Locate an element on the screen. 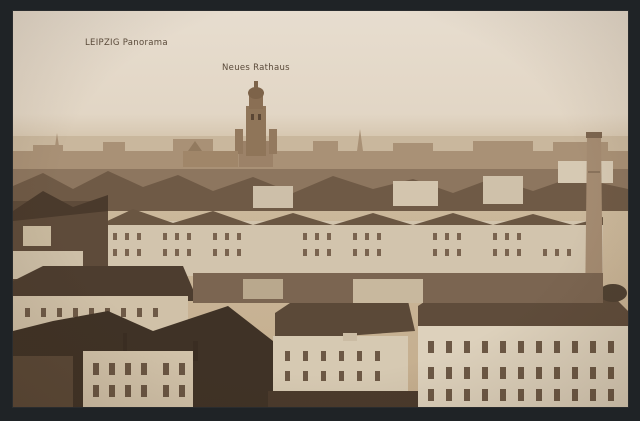  building-row is located at coordinates (353, 242).